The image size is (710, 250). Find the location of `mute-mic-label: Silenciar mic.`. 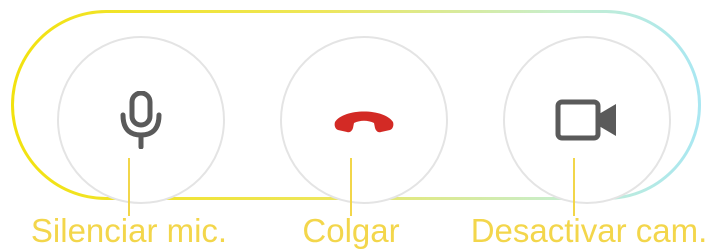

mute-mic-label: Silenciar mic. is located at coordinates (129, 230).